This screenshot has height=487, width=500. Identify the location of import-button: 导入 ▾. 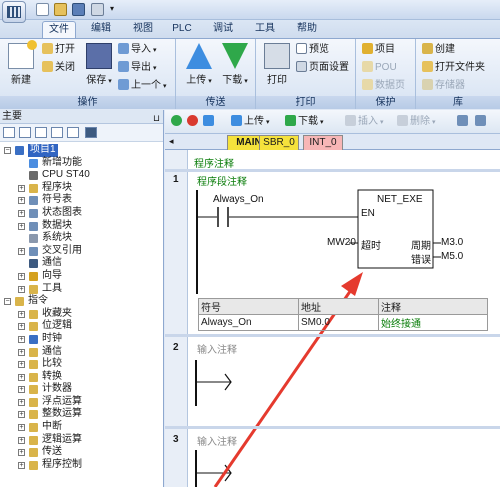
(137, 50).